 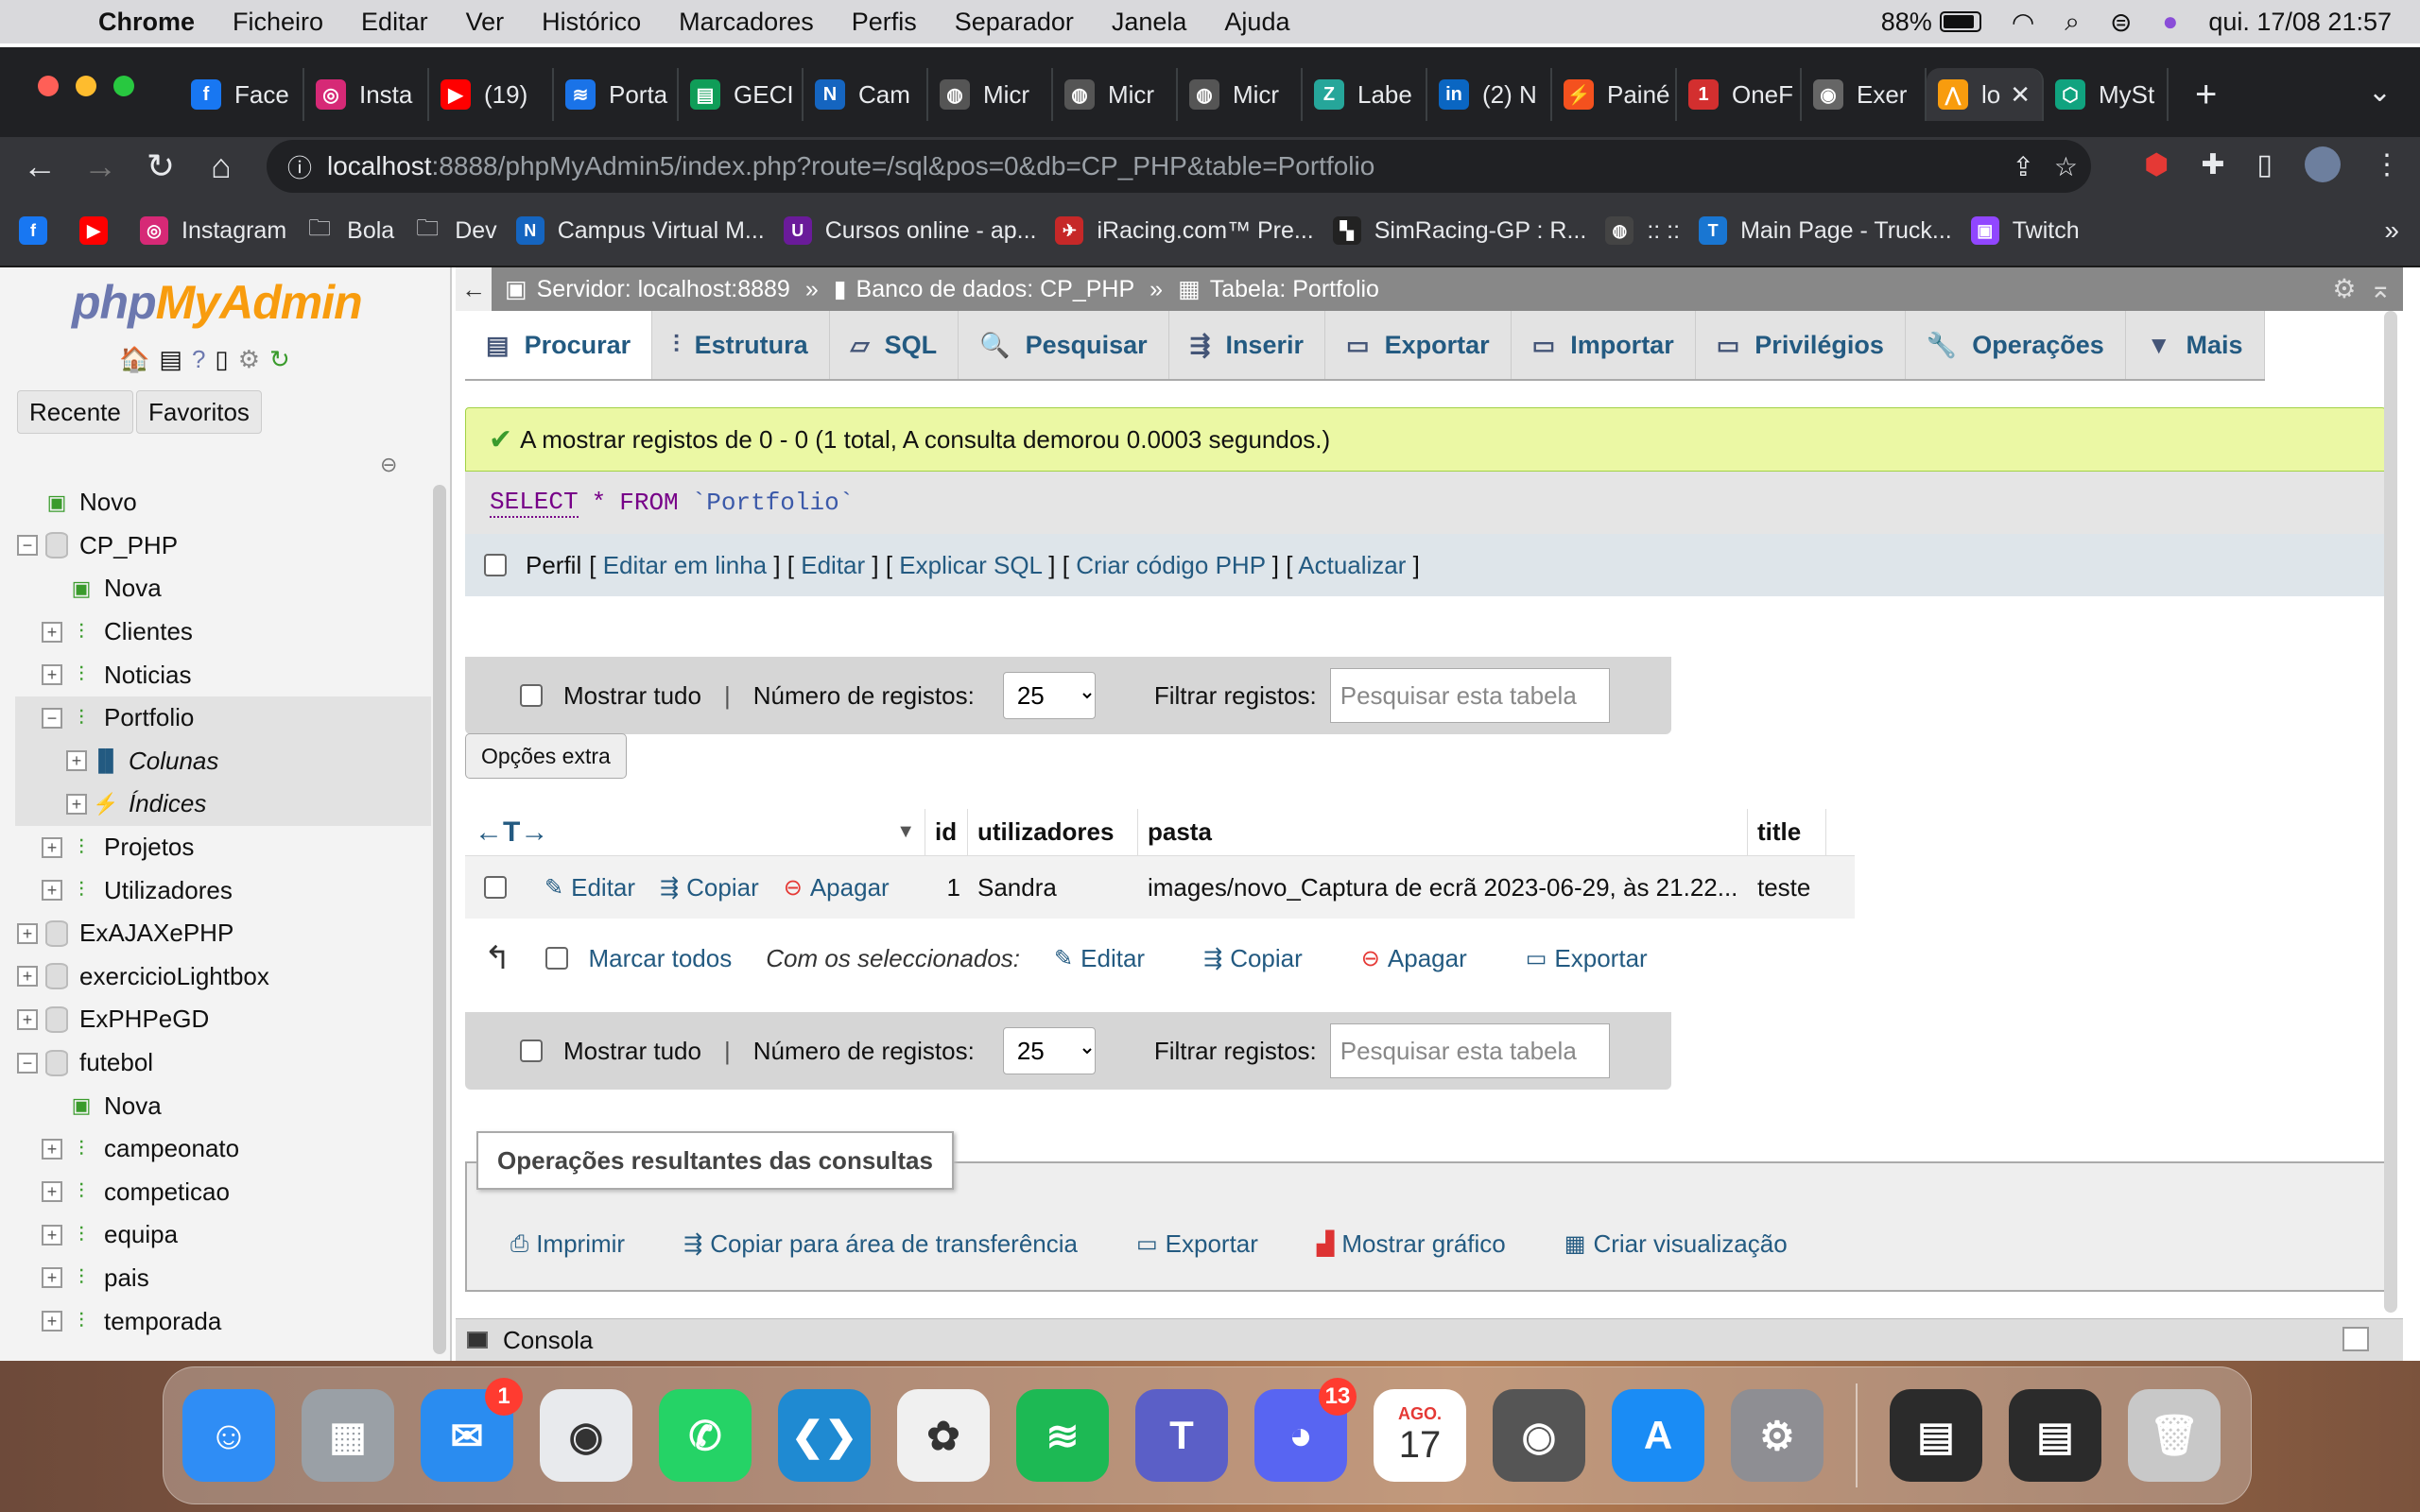 I want to click on dock-mail-icon: ✉ 1, so click(x=472, y=1430).